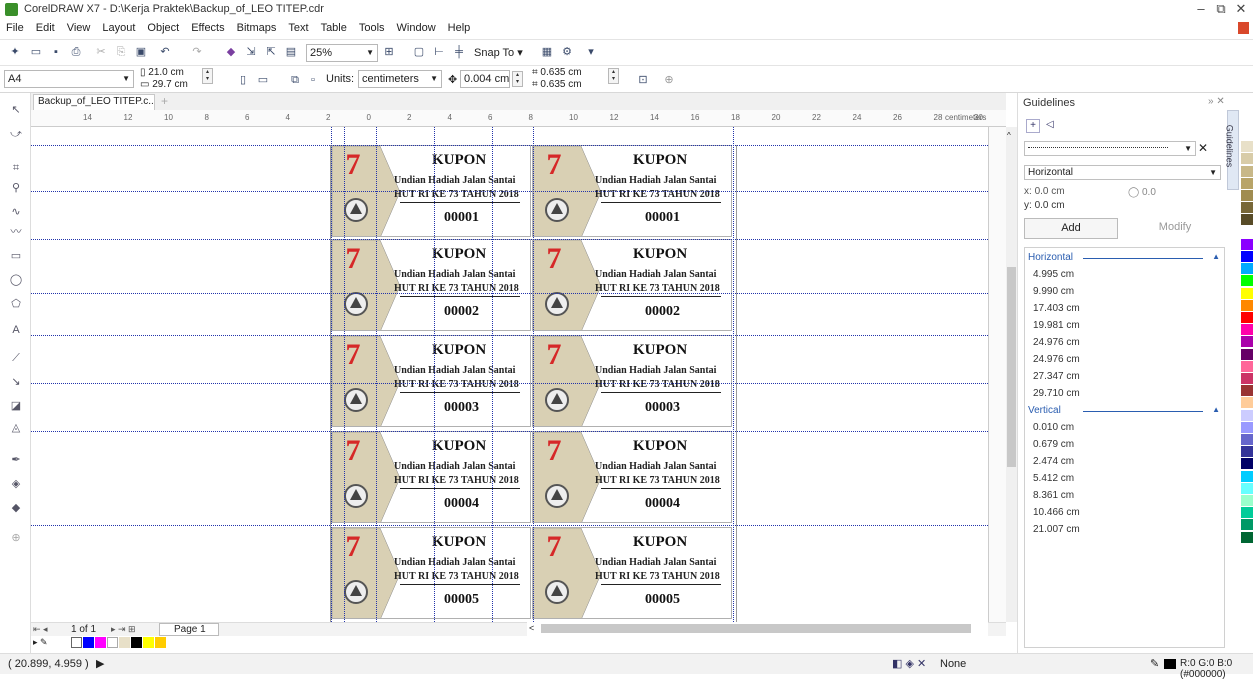 Image resolution: width=1253 pixels, height=680 pixels. I want to click on menu-view: View, so click(79, 28).